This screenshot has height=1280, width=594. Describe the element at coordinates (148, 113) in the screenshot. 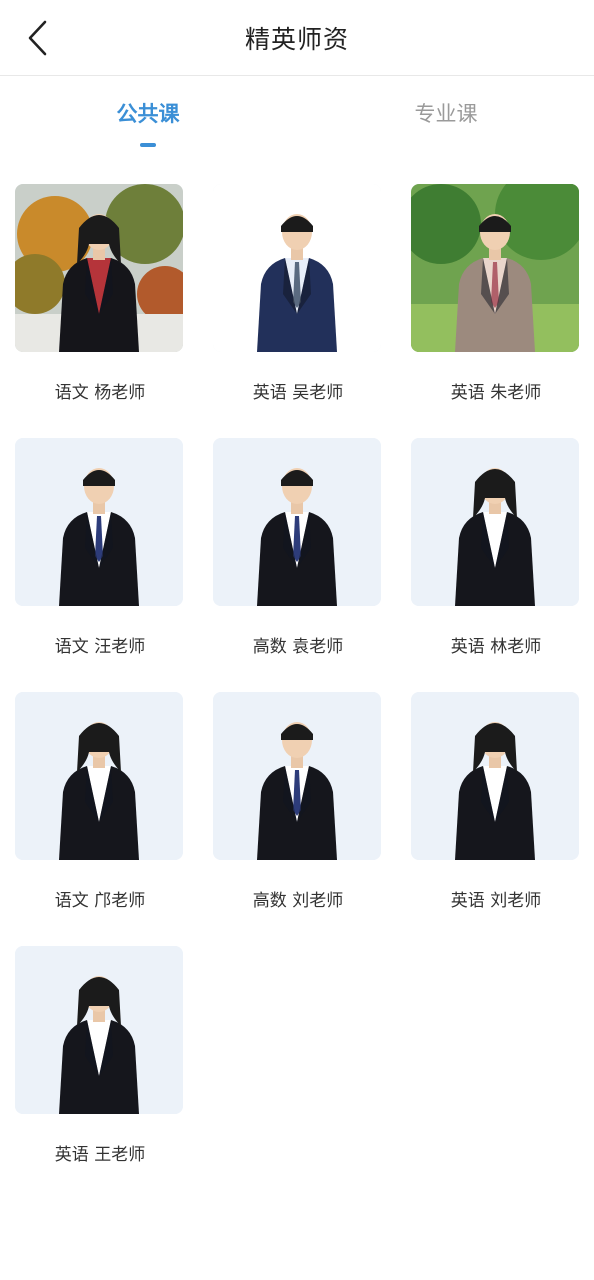

I see `tab-public-courses: 公共课` at that location.